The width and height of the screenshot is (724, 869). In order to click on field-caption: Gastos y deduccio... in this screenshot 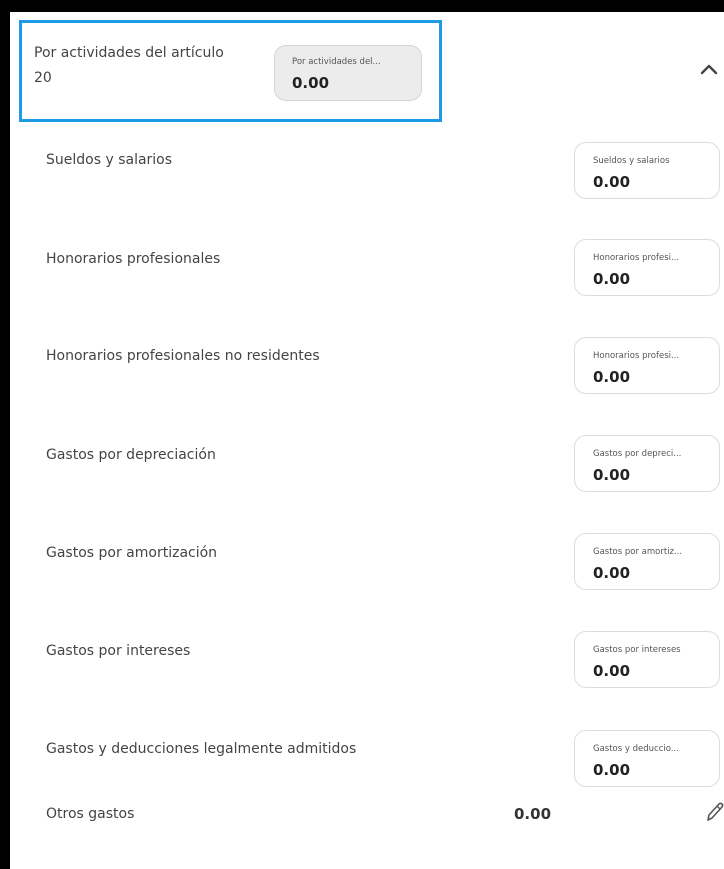, I will do `click(636, 749)`.